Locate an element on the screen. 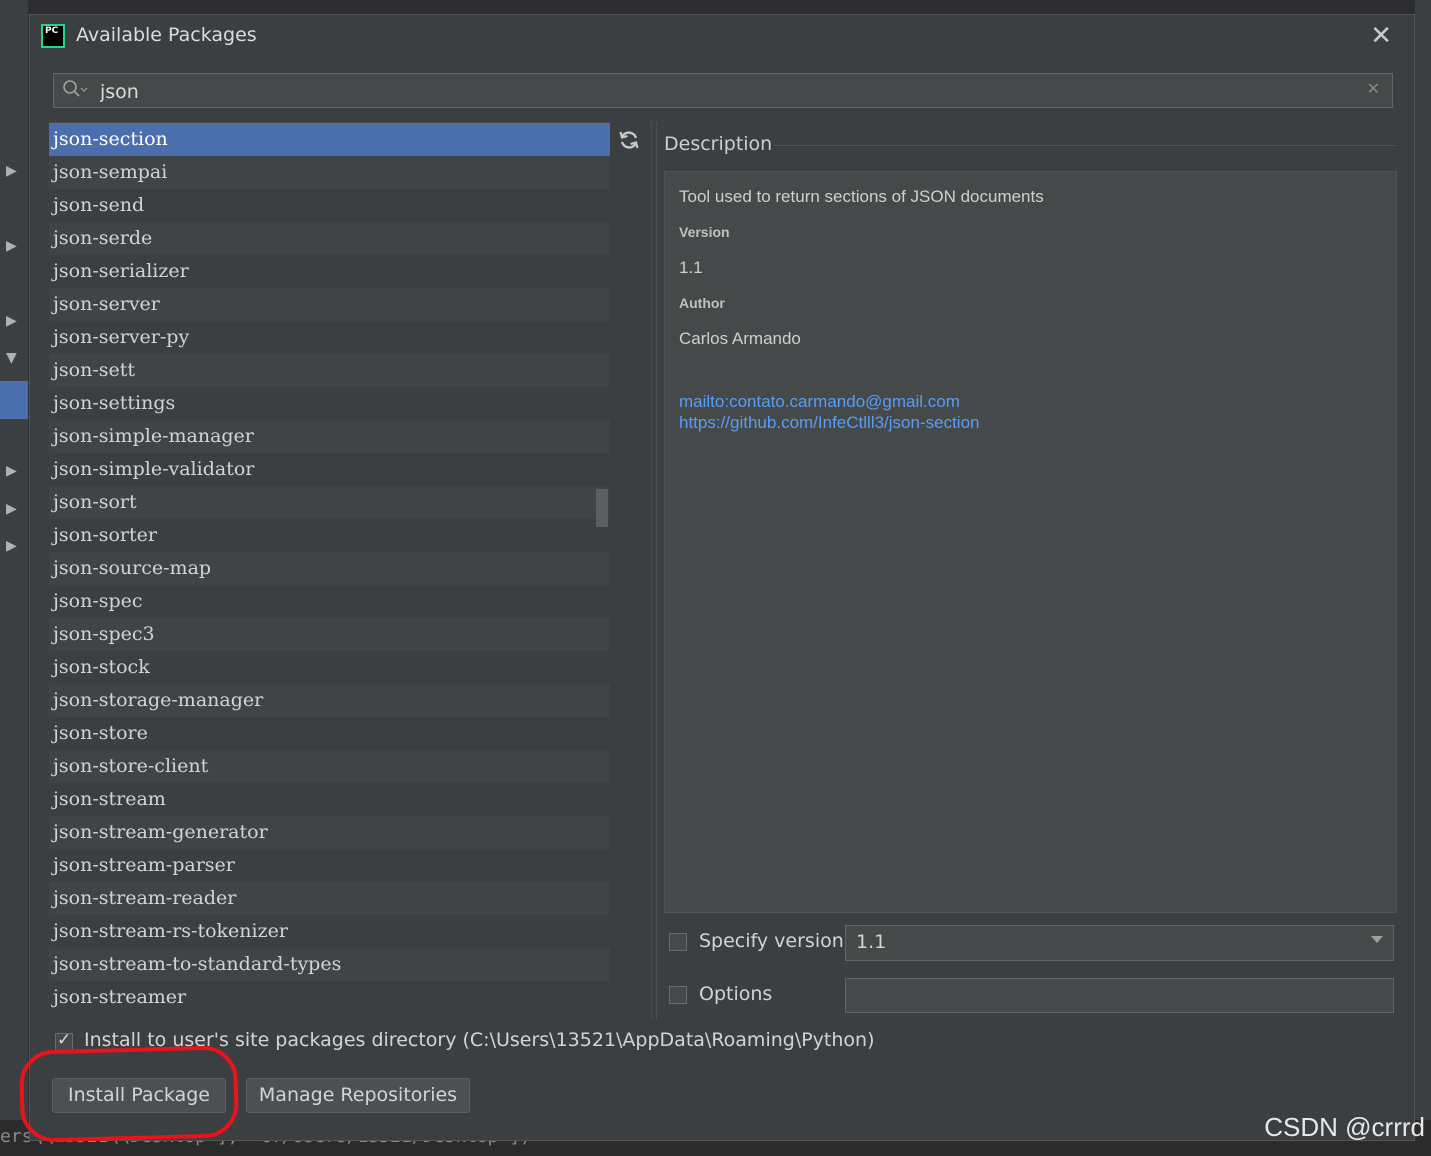 This screenshot has width=1431, height=1156. specify-version-label: Specify version is located at coordinates (771, 941).